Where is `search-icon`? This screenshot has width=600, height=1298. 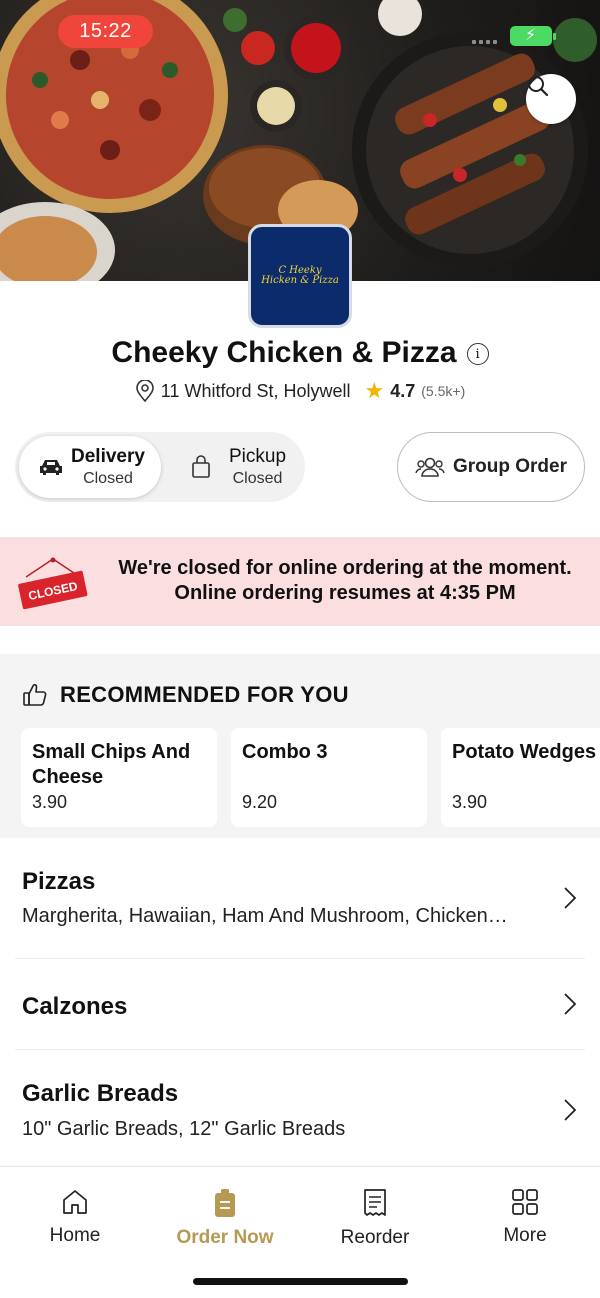
search-icon is located at coordinates (538, 86).